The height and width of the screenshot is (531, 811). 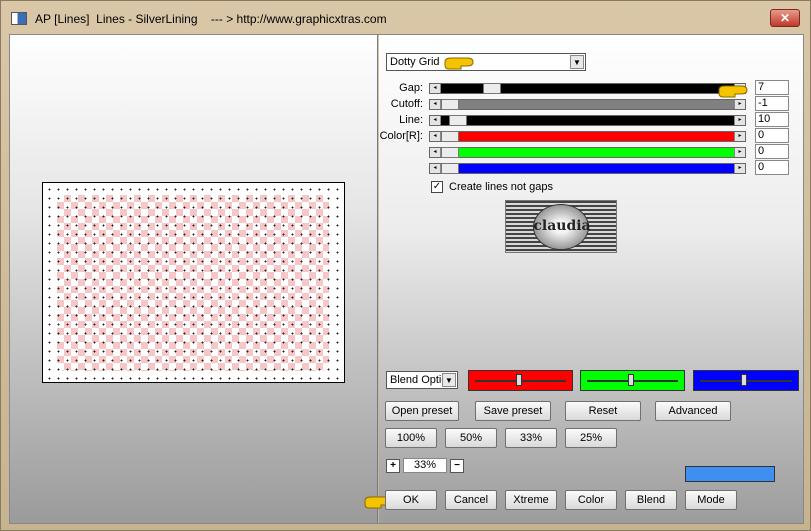 What do you see at coordinates (406, 104) in the screenshot?
I see `param-label: Cutoff:` at bounding box center [406, 104].